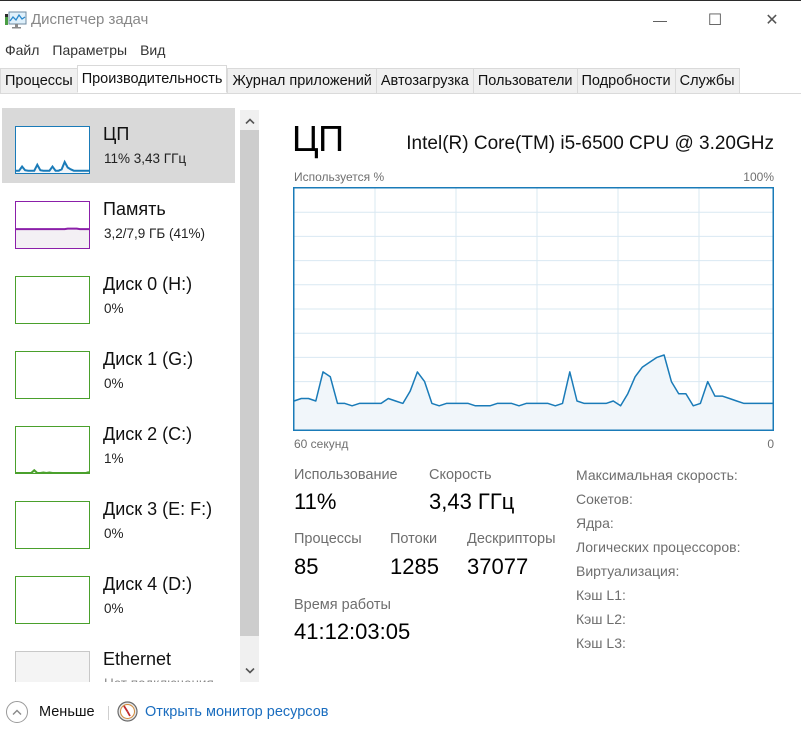  I want to click on scroll-down-button, so click(249, 671).